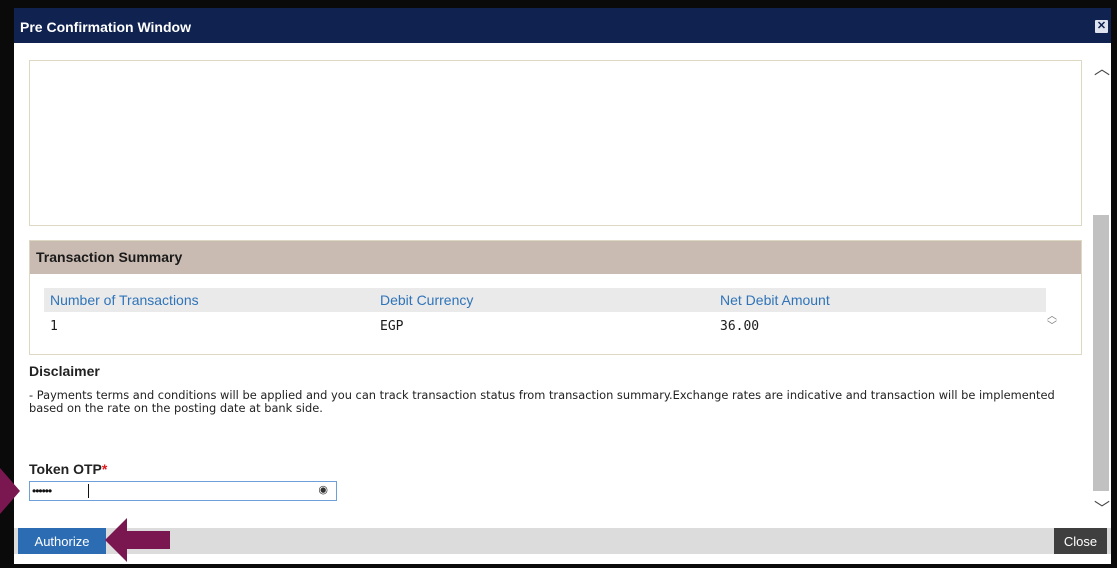 This screenshot has height=568, width=1117. I want to click on cell-net-debit-amount: 36.00, so click(740, 326).